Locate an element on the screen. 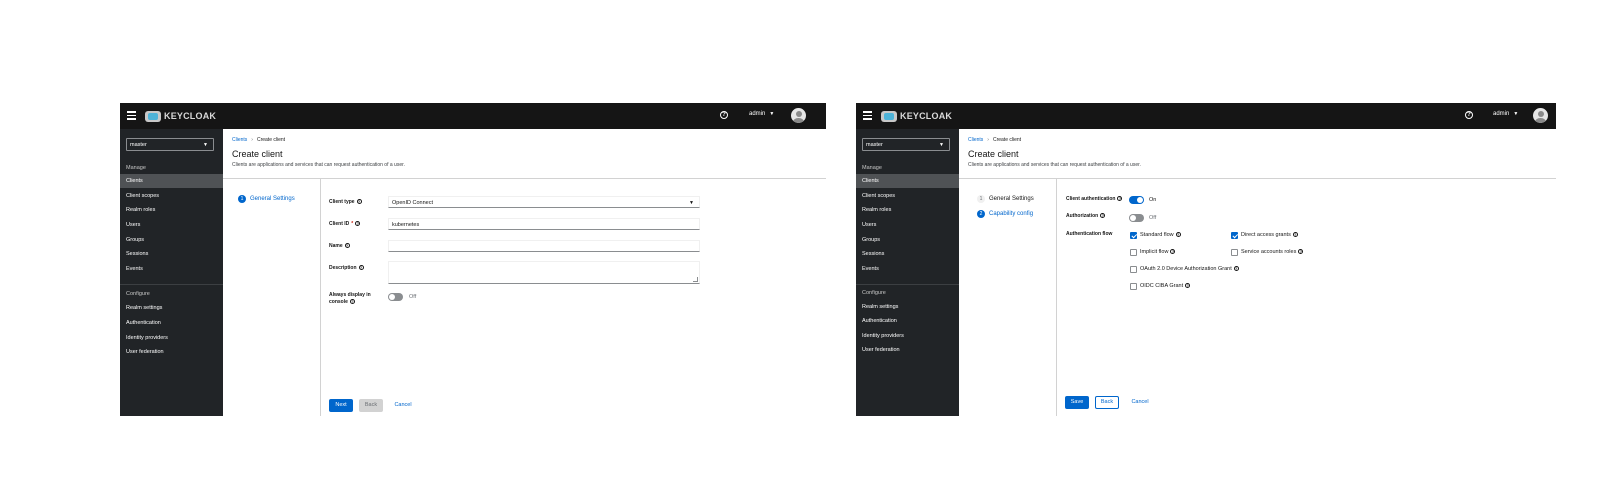 The width and height of the screenshot is (1598, 499). oidc-ciba-grant-checkbox is located at coordinates (1133, 286).